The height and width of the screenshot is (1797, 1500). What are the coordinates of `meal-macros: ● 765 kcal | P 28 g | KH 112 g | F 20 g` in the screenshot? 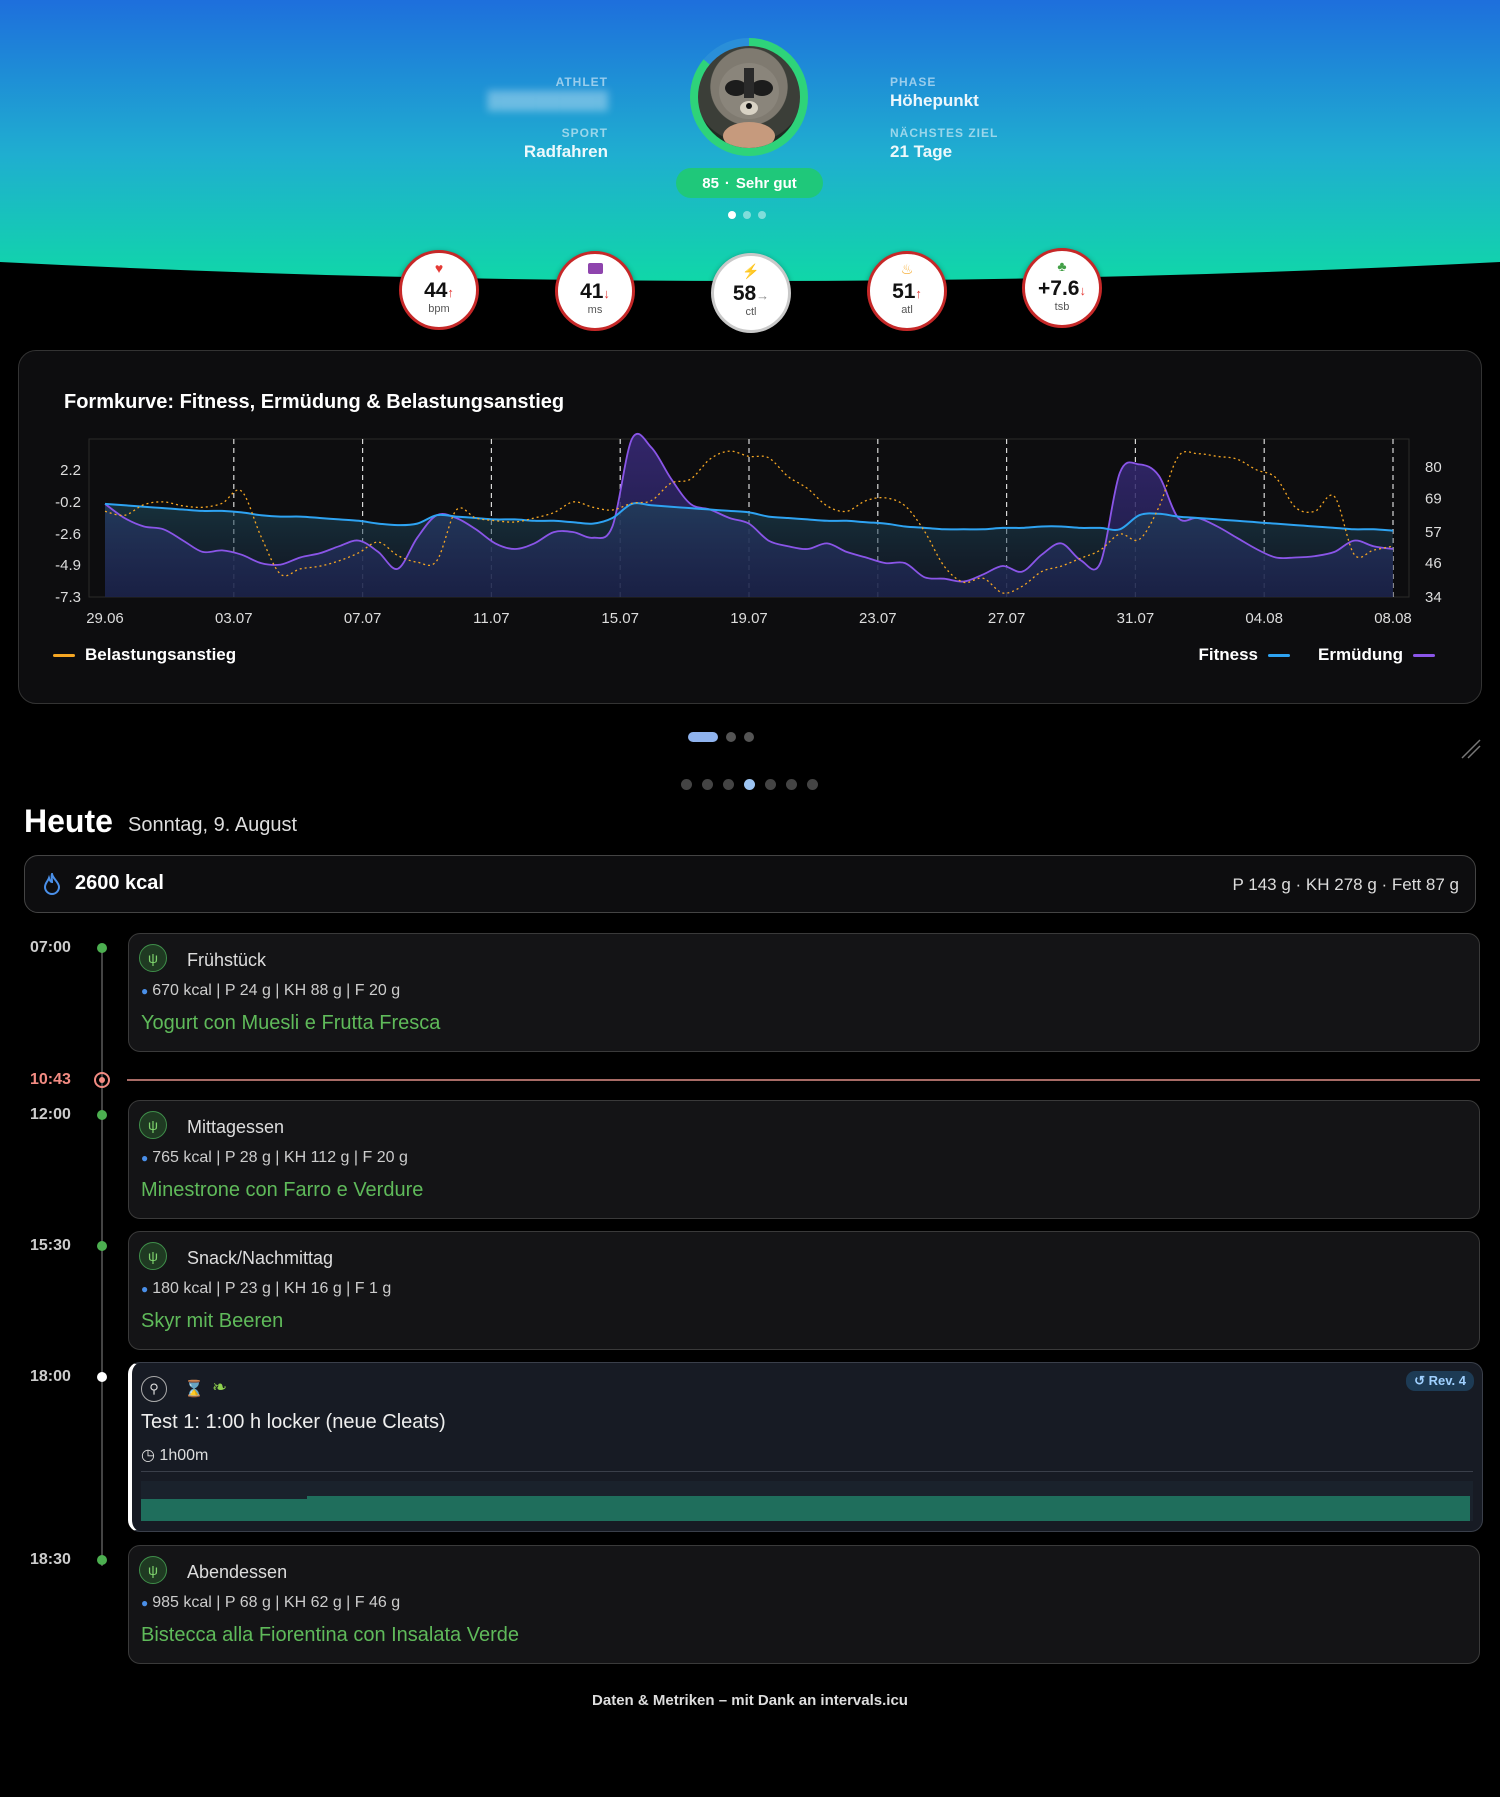 It's located at (274, 1157).